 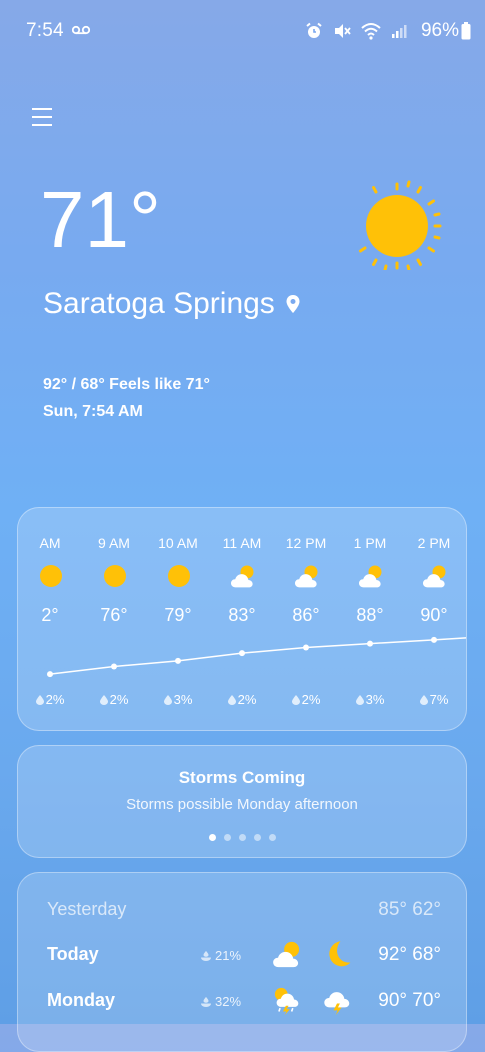 What do you see at coordinates (409, 954) in the screenshot?
I see `daily-high-low: 92° 68°` at bounding box center [409, 954].